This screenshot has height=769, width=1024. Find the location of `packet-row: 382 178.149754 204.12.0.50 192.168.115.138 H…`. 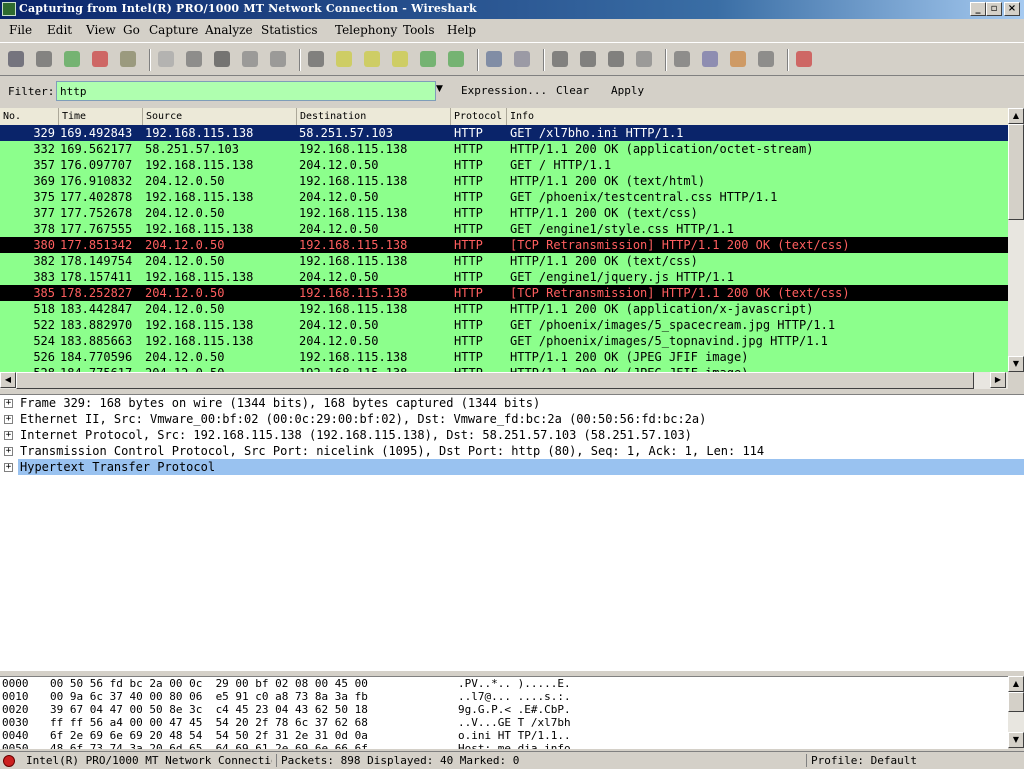

packet-row: 382 178.149754 204.12.0.50 192.168.115.138 H… is located at coordinates (504, 261).